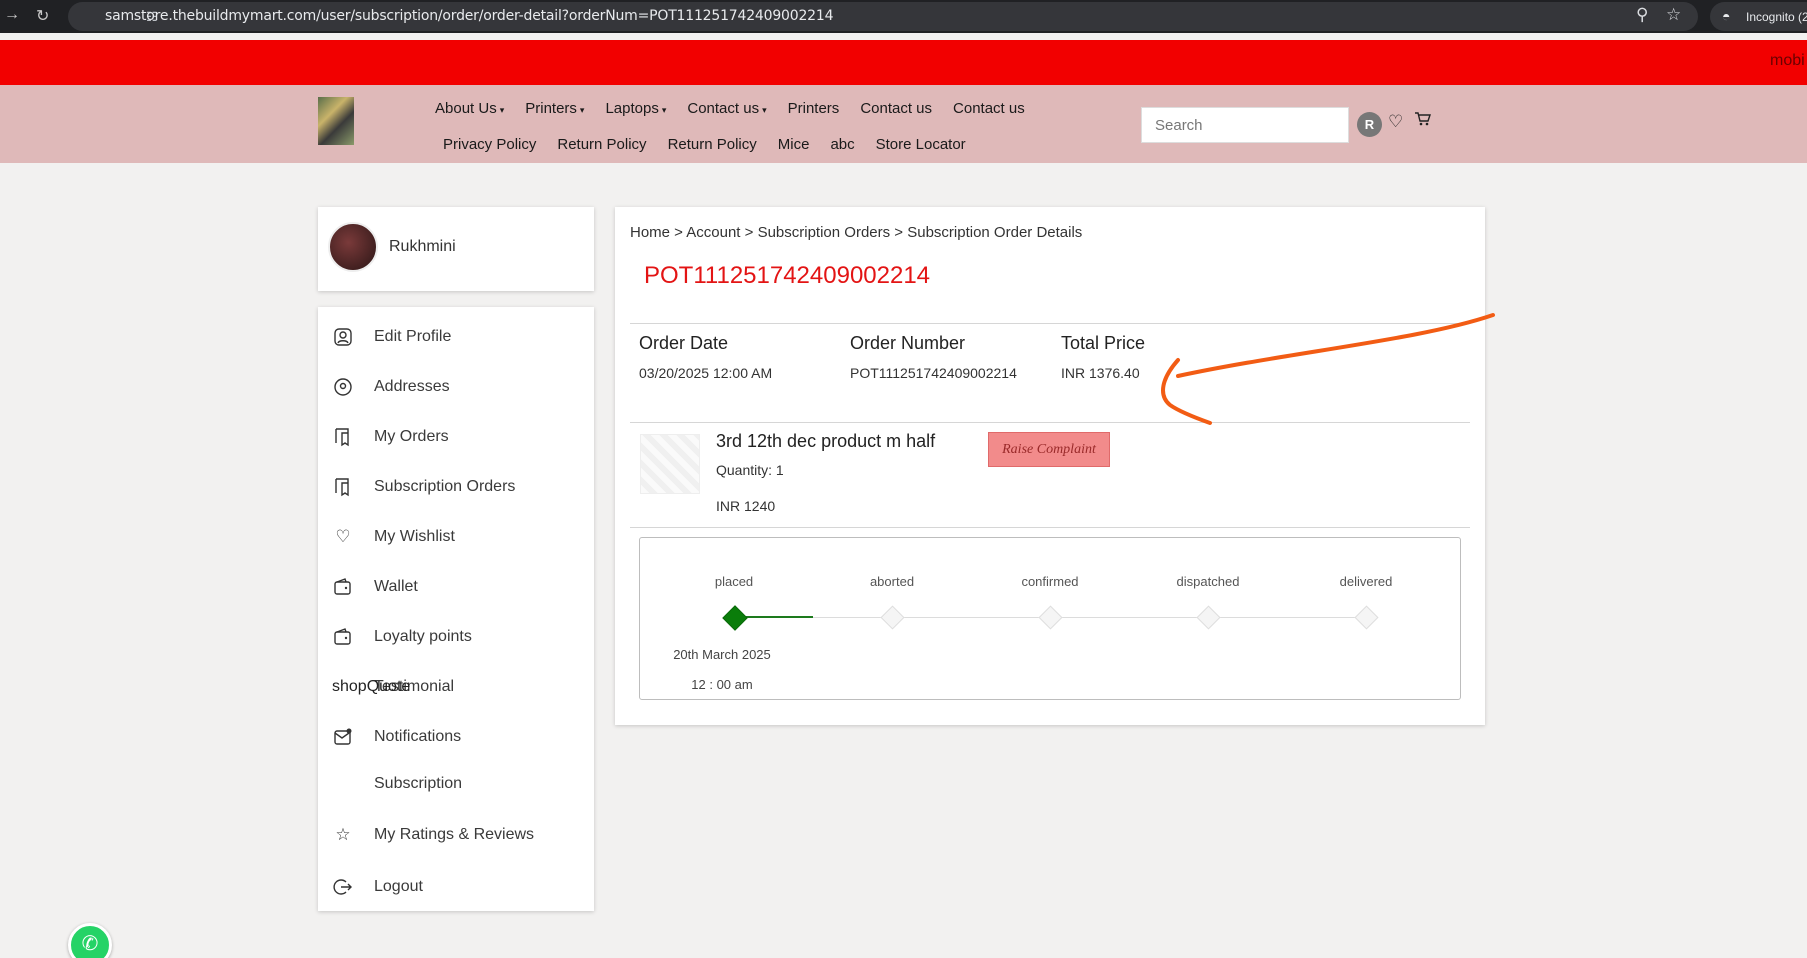 The width and height of the screenshot is (1807, 958). I want to click on order-date-label: Order Date, so click(684, 343).